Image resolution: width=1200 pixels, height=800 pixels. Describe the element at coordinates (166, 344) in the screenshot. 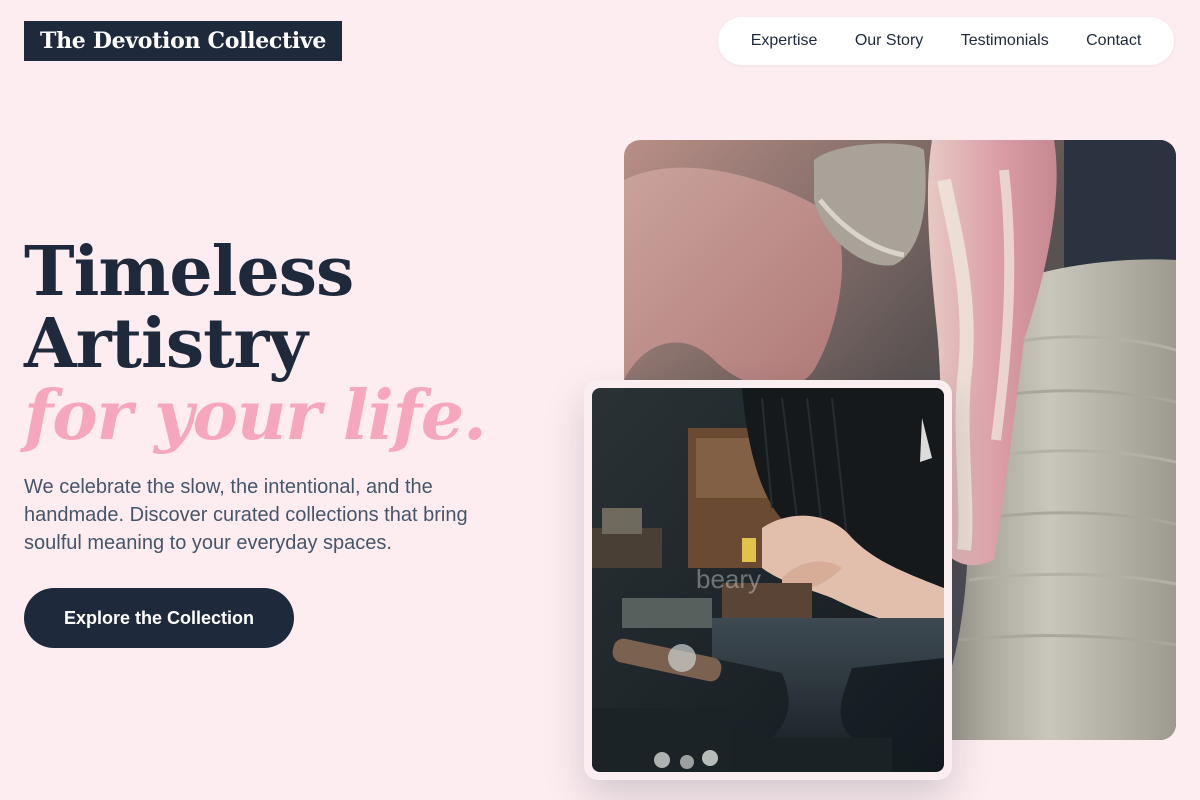

I see `headline-line-2: Artistry` at that location.